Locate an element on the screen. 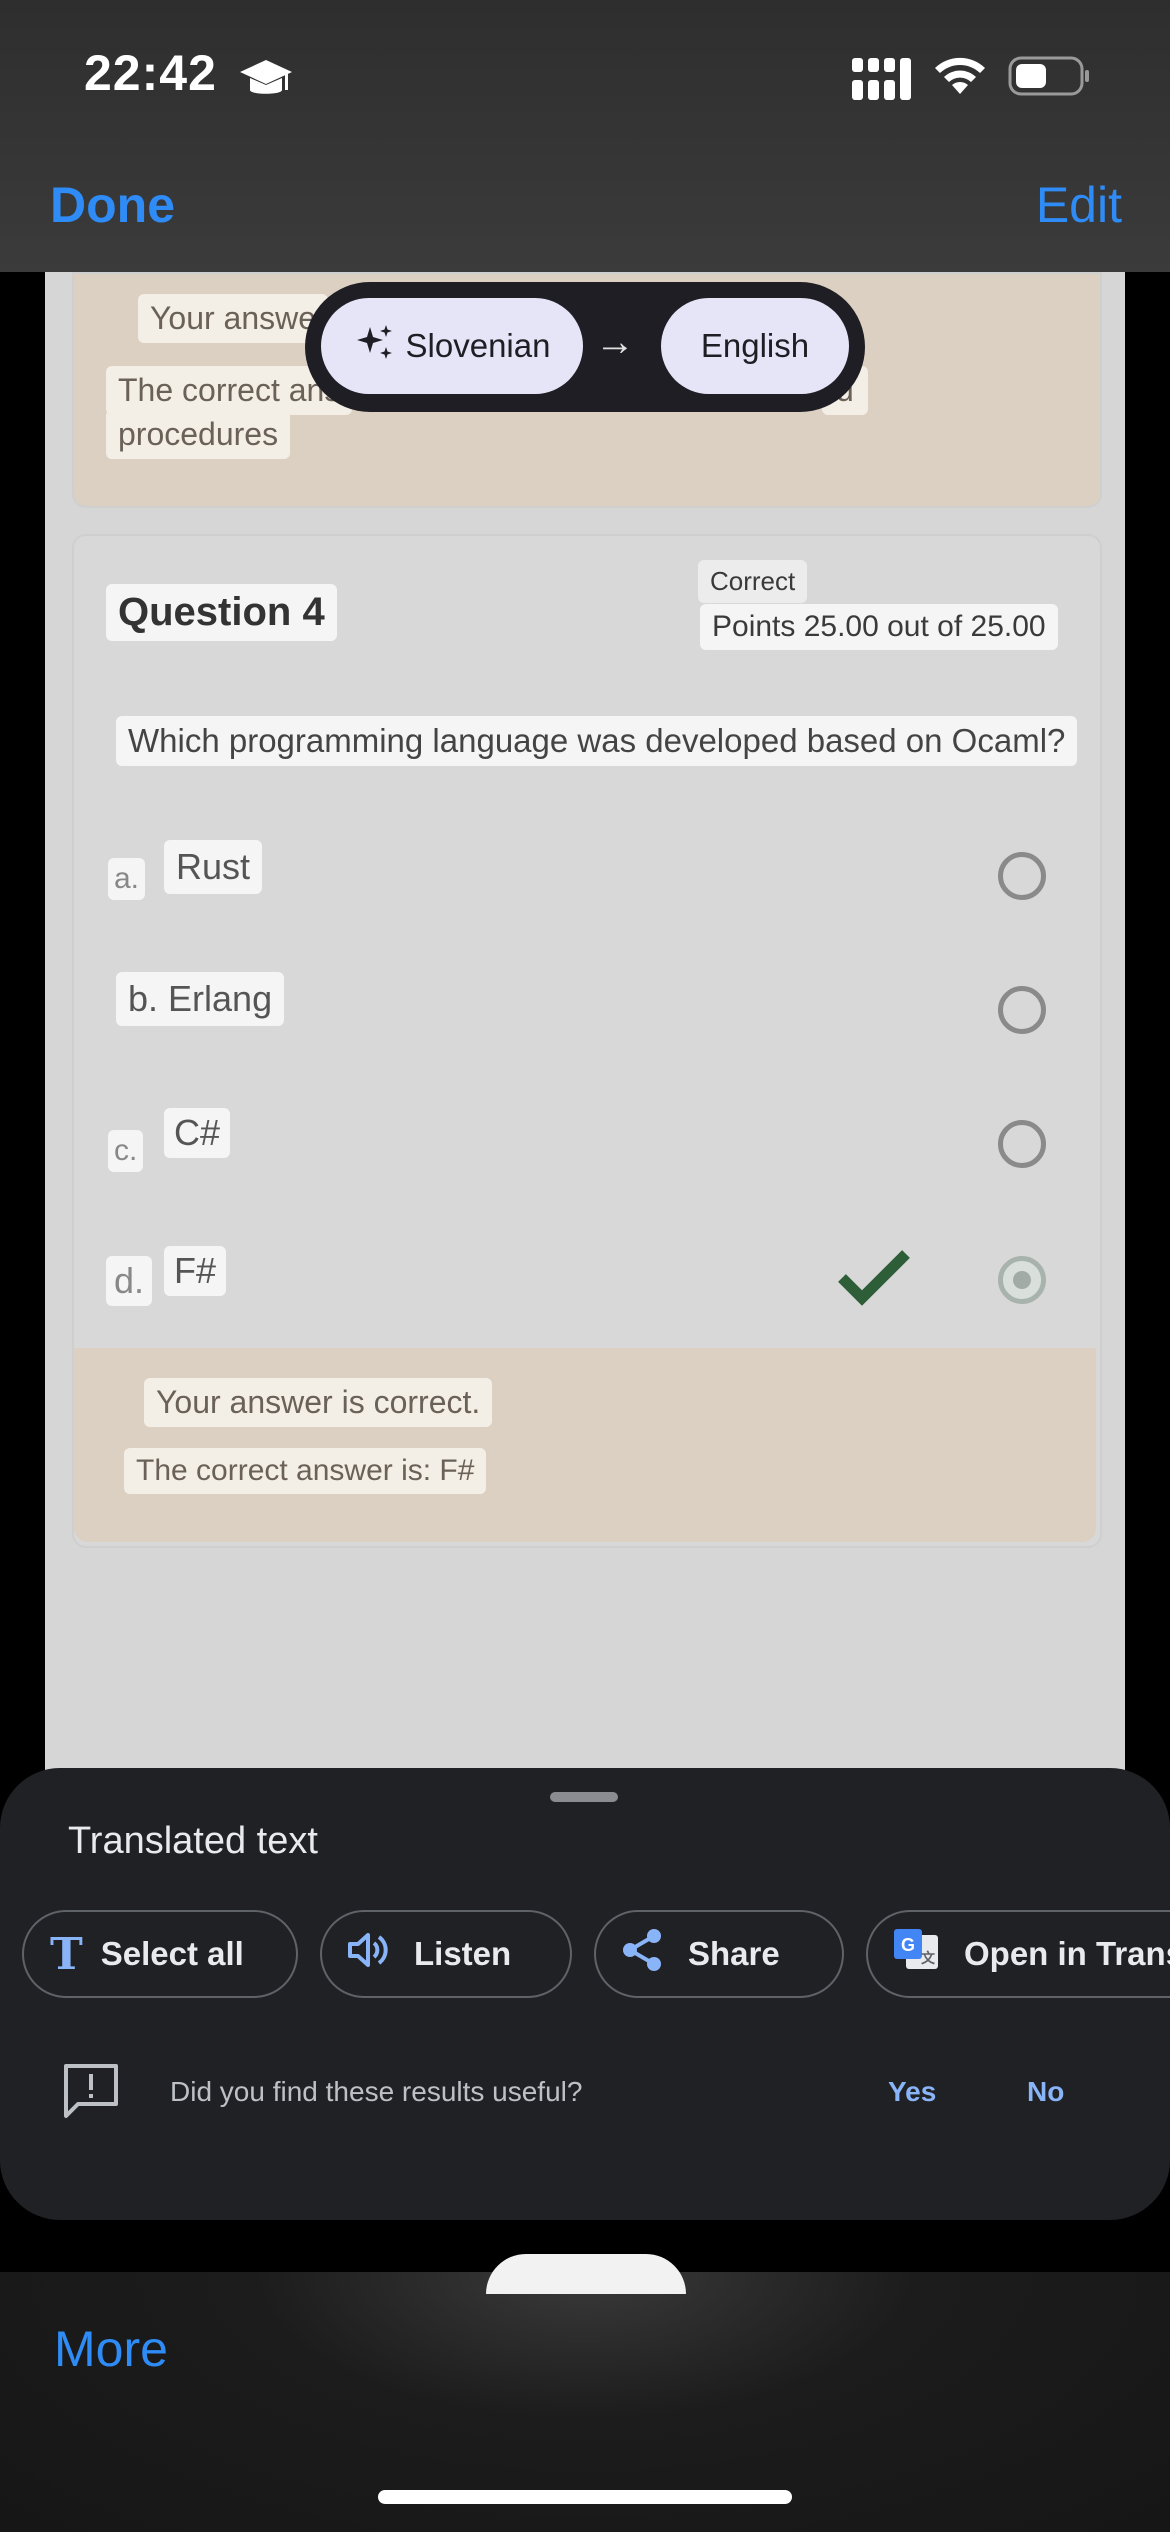  listen-label: Listen is located at coordinates (463, 1953).